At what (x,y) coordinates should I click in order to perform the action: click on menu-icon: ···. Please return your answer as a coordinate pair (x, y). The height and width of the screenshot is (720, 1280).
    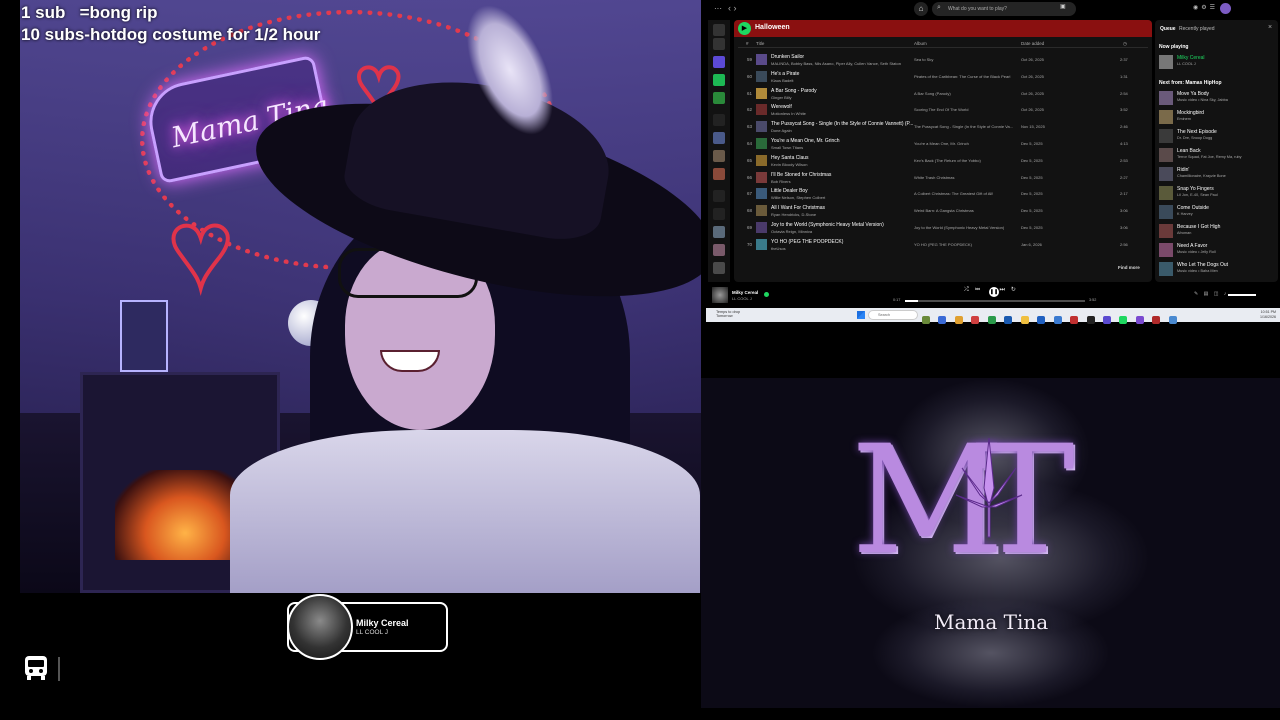
    Looking at the image, I should click on (718, 8).